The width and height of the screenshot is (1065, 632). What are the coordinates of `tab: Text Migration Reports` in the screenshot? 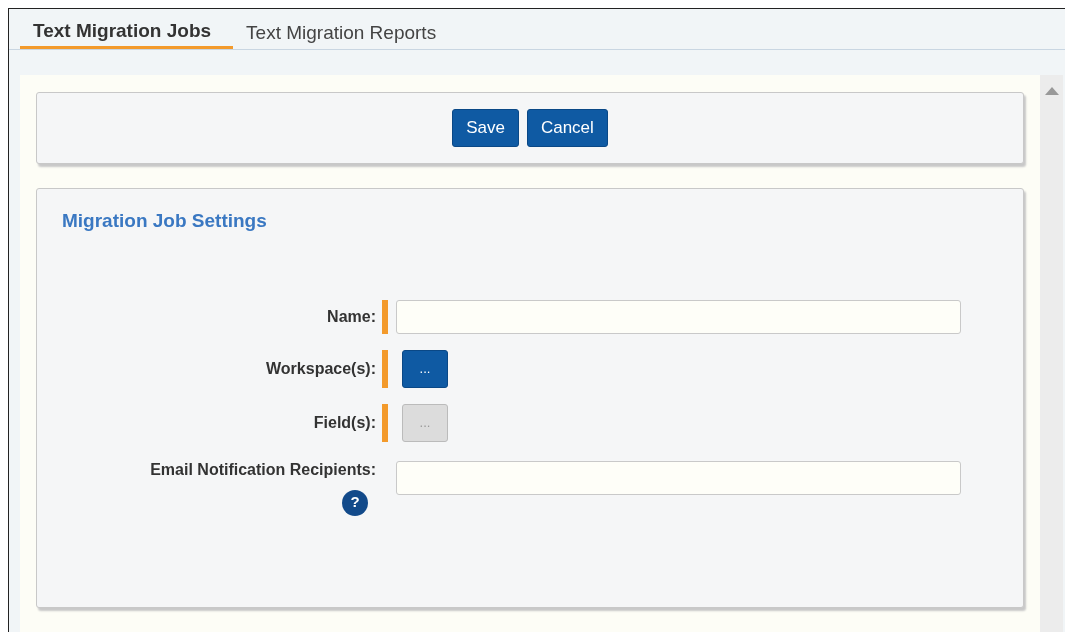 It's located at (346, 33).